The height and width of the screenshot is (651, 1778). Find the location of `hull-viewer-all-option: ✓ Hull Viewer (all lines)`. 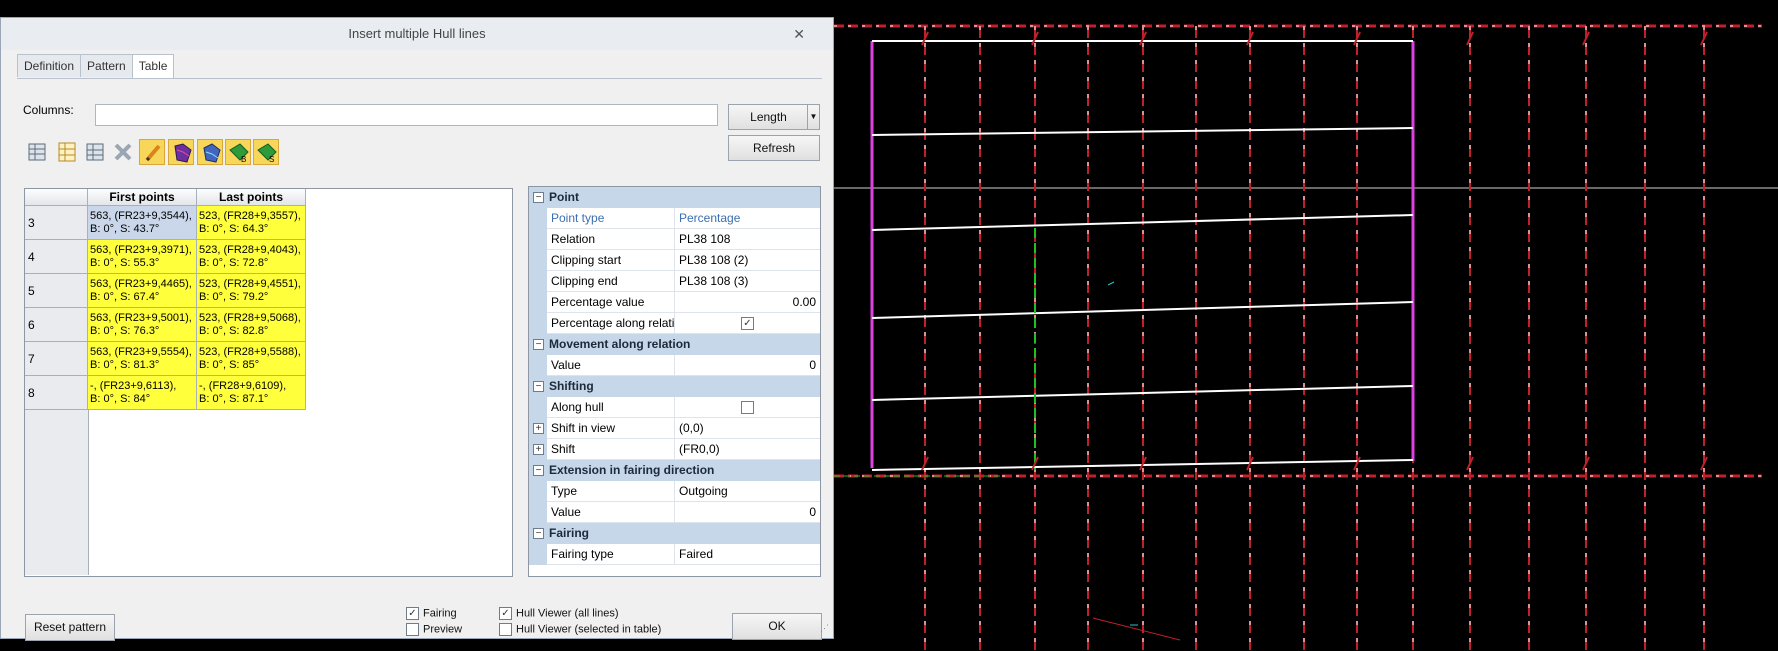

hull-viewer-all-option: ✓ Hull Viewer (all lines) is located at coordinates (559, 613).